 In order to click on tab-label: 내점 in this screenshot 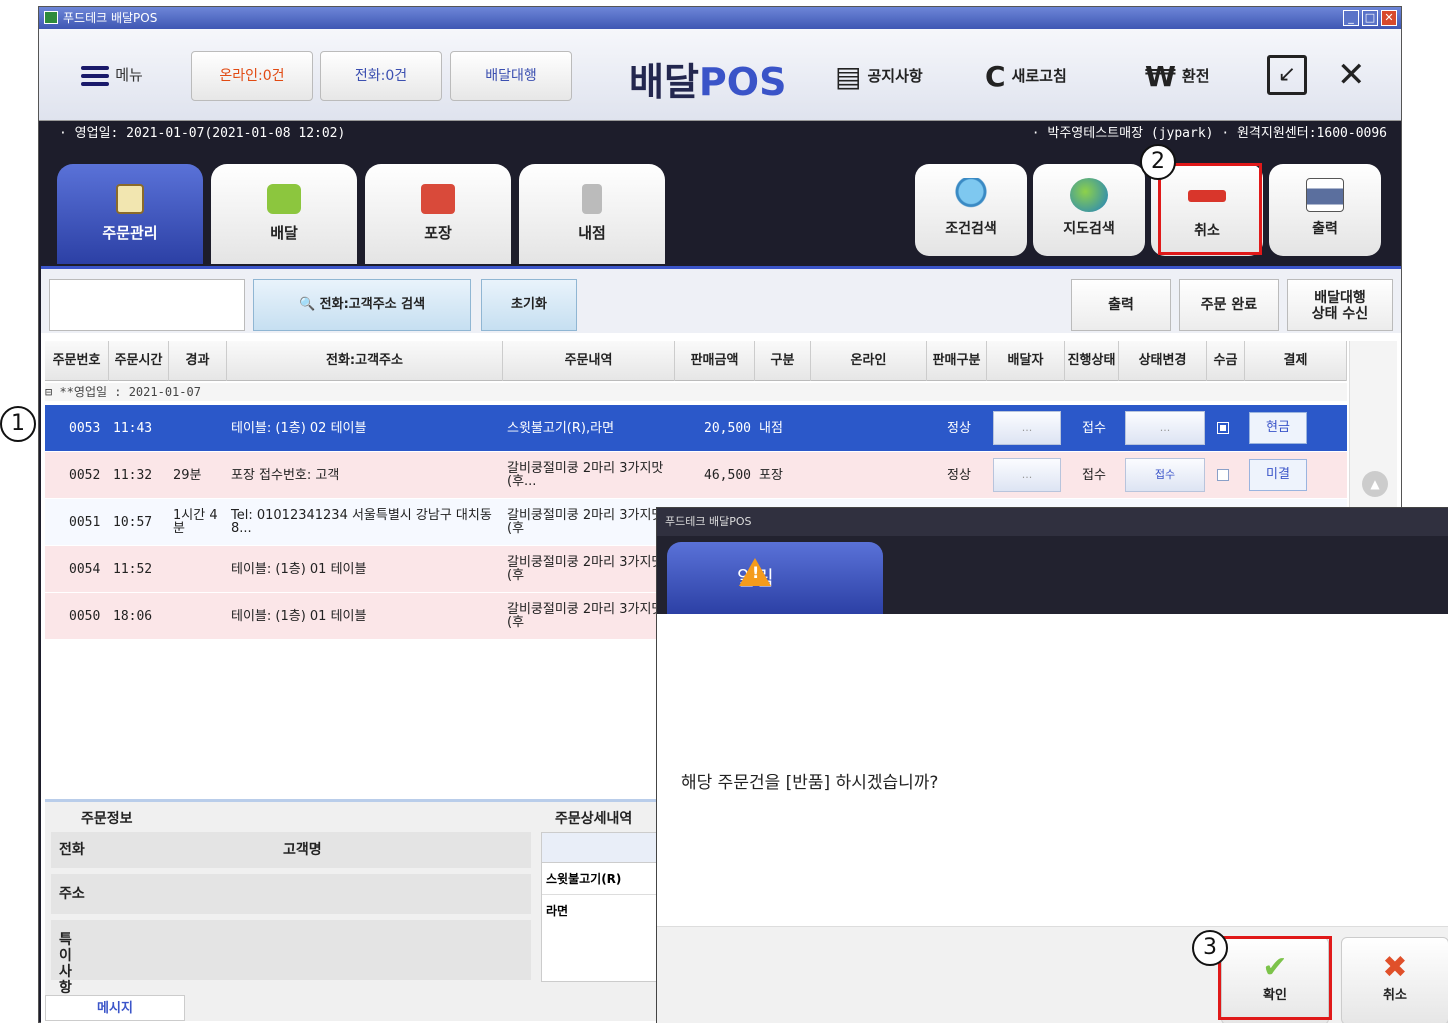, I will do `click(592, 233)`.